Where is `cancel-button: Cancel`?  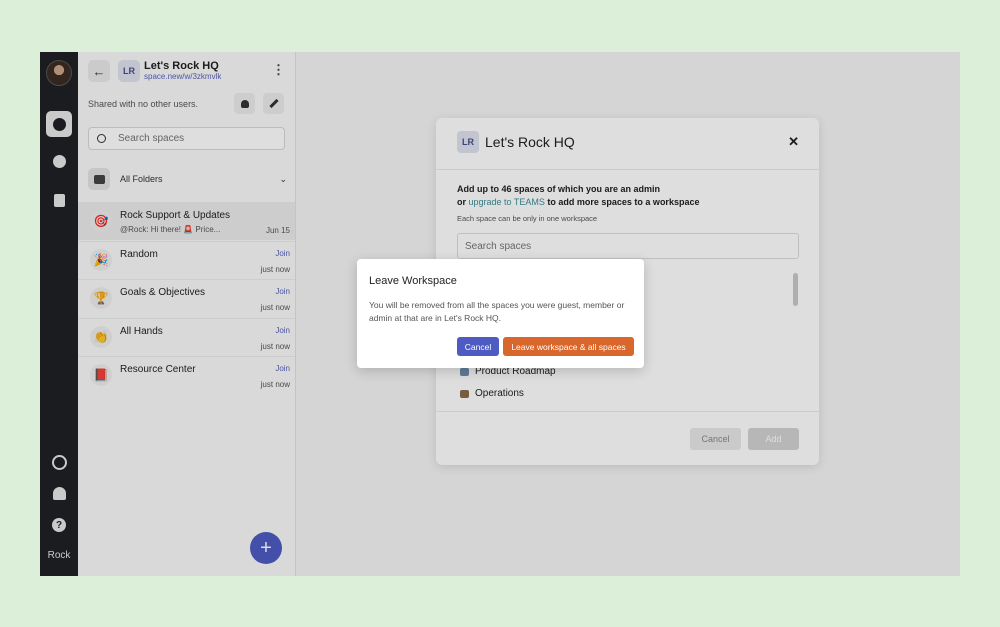 cancel-button: Cancel is located at coordinates (478, 346).